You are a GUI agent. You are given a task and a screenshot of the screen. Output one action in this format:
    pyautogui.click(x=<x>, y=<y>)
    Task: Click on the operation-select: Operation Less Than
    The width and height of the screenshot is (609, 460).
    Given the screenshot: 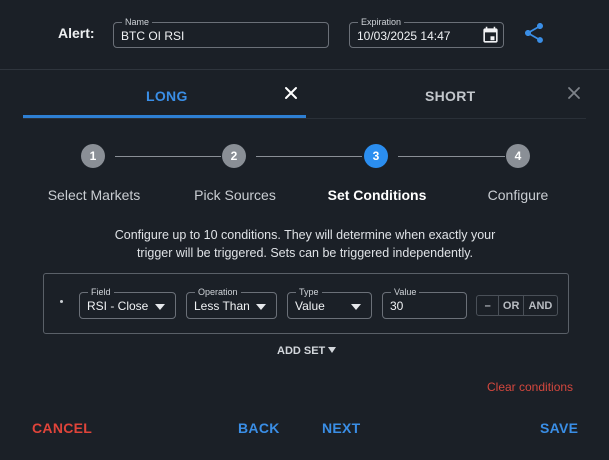 What is the action you would take?
    pyautogui.click(x=231, y=302)
    